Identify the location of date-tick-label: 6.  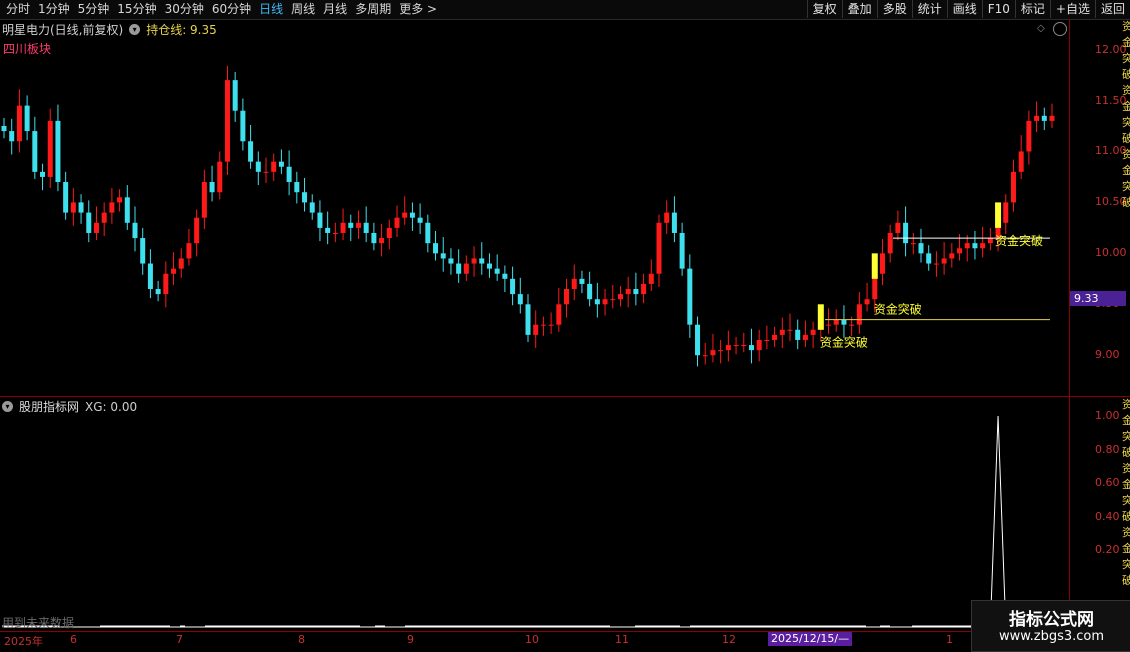
(73, 639).